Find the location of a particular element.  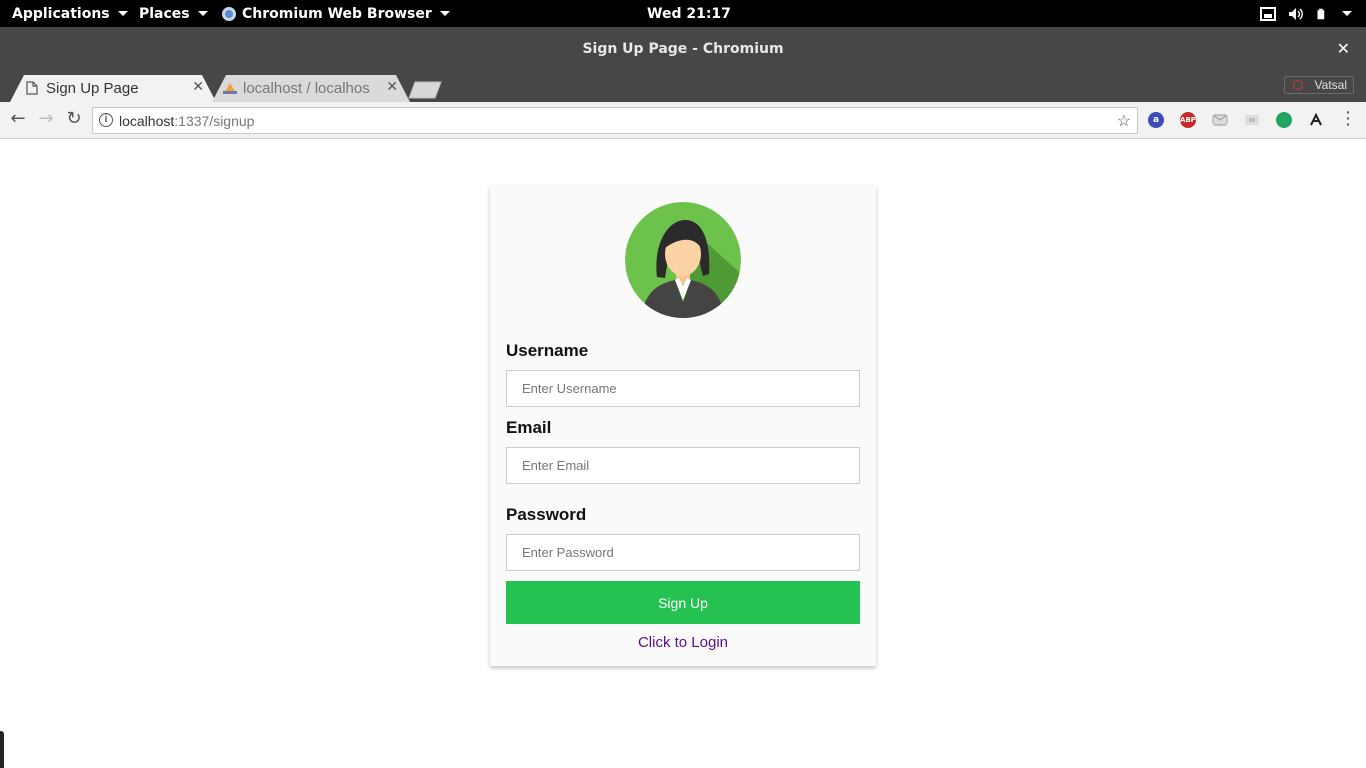

mail-extension-icon is located at coordinates (1220, 120).